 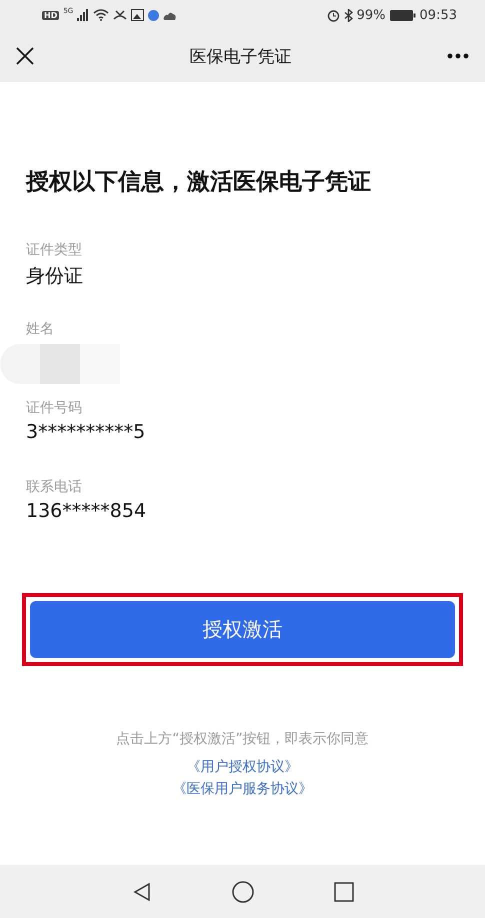 I want to click on battery-icon, so click(x=403, y=15).